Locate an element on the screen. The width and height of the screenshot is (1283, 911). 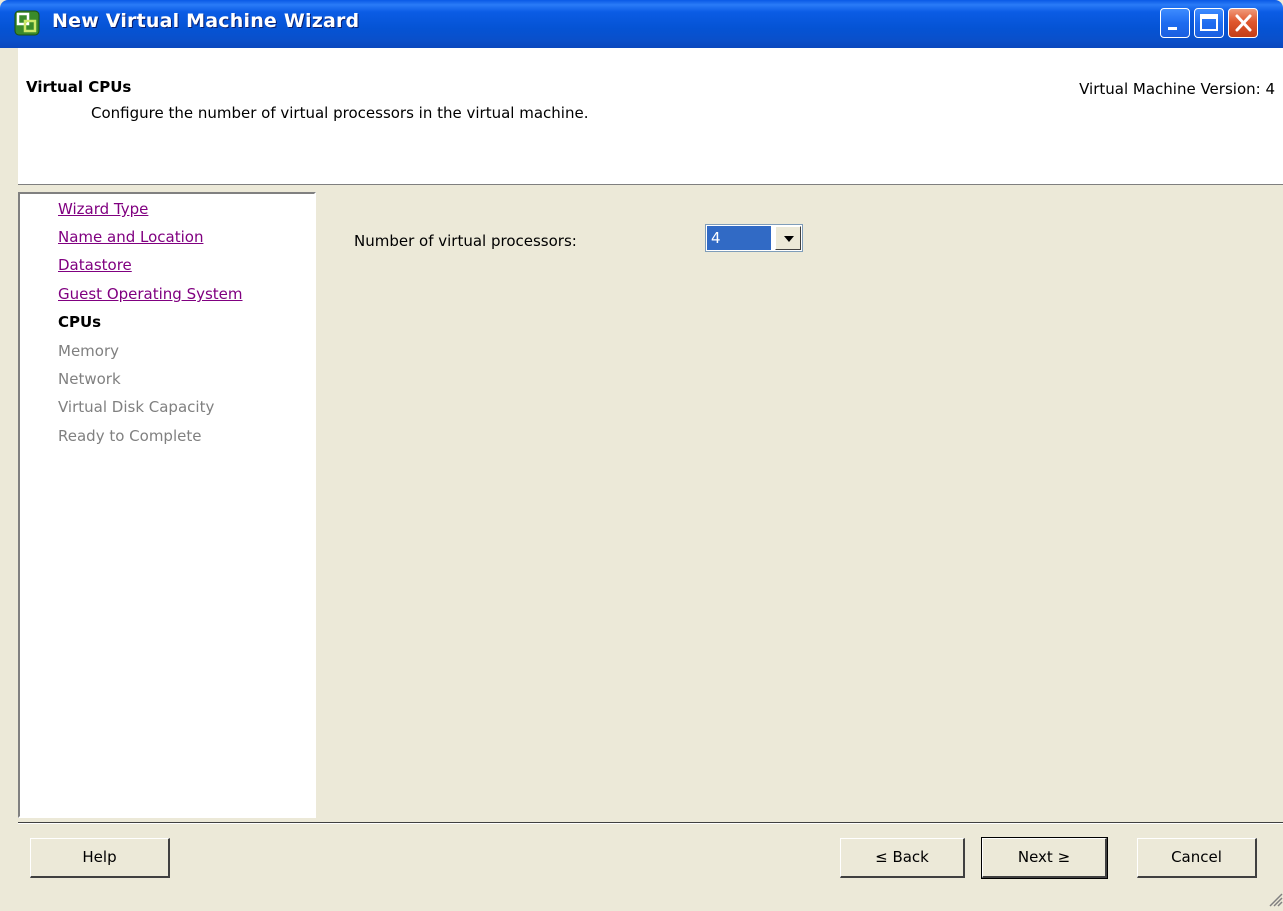
close-icon is located at coordinates (1243, 23).